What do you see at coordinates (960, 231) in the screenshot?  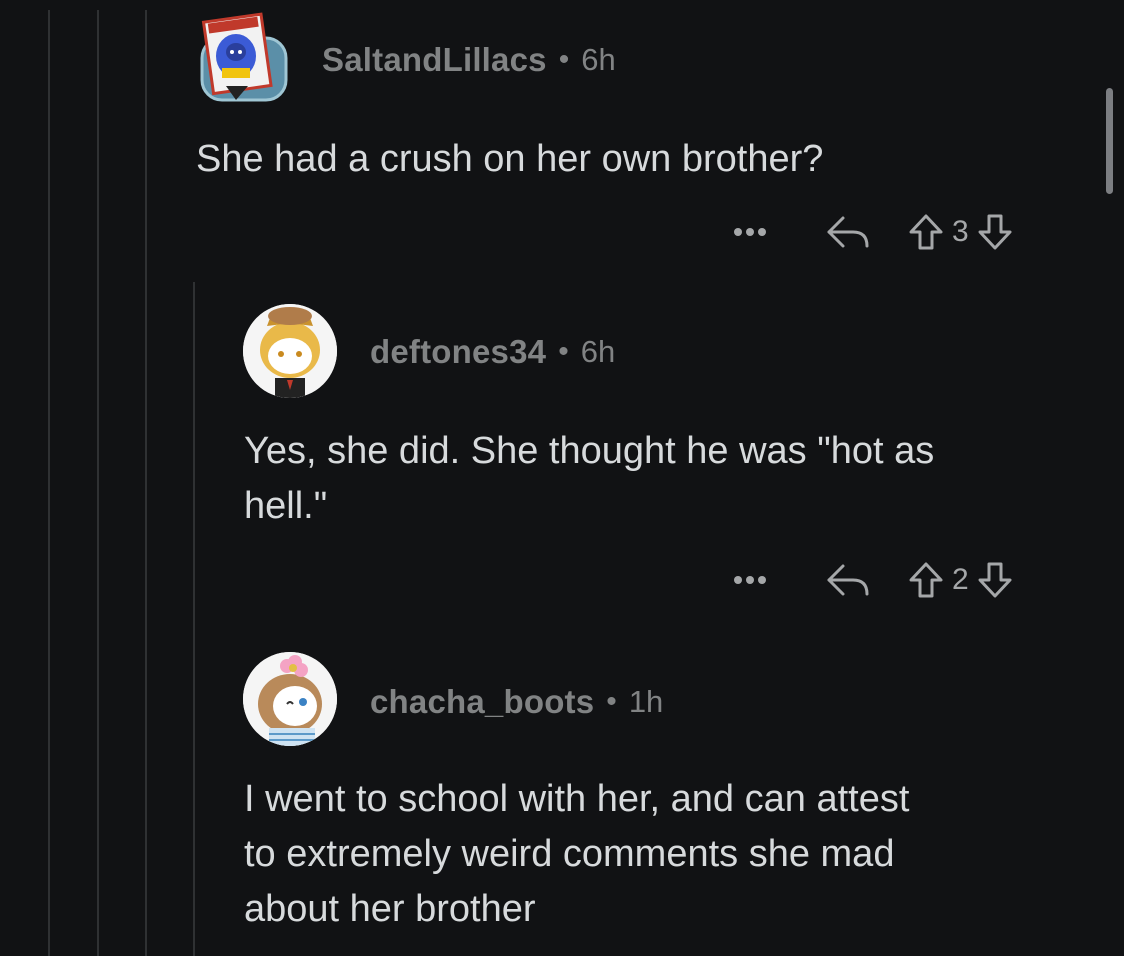 I see `vote-count: 3` at bounding box center [960, 231].